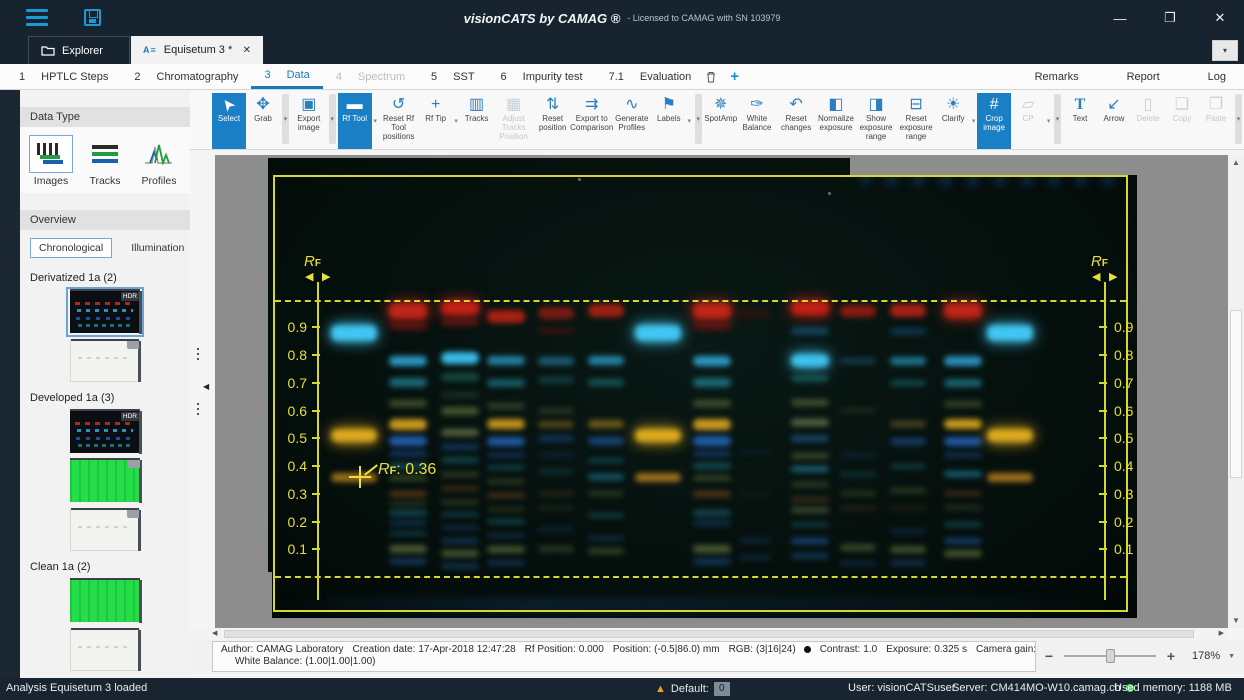  I want to click on overview-toggle-illumination: Illumination, so click(156, 248).